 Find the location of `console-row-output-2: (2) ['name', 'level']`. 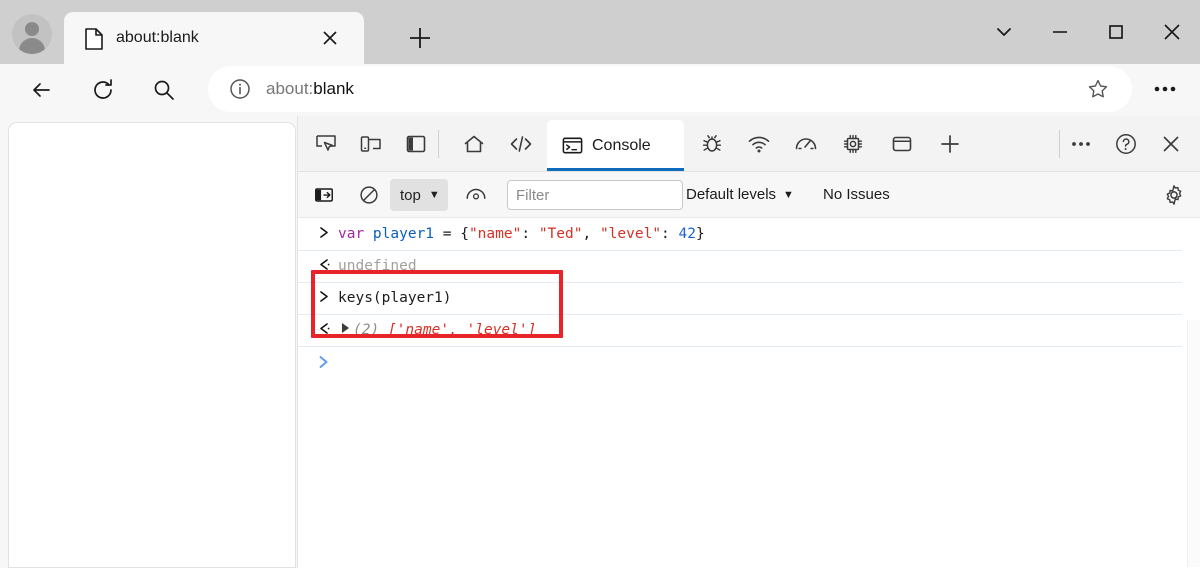

console-row-output-2: (2) ['name', 'level'] is located at coordinates (740, 330).